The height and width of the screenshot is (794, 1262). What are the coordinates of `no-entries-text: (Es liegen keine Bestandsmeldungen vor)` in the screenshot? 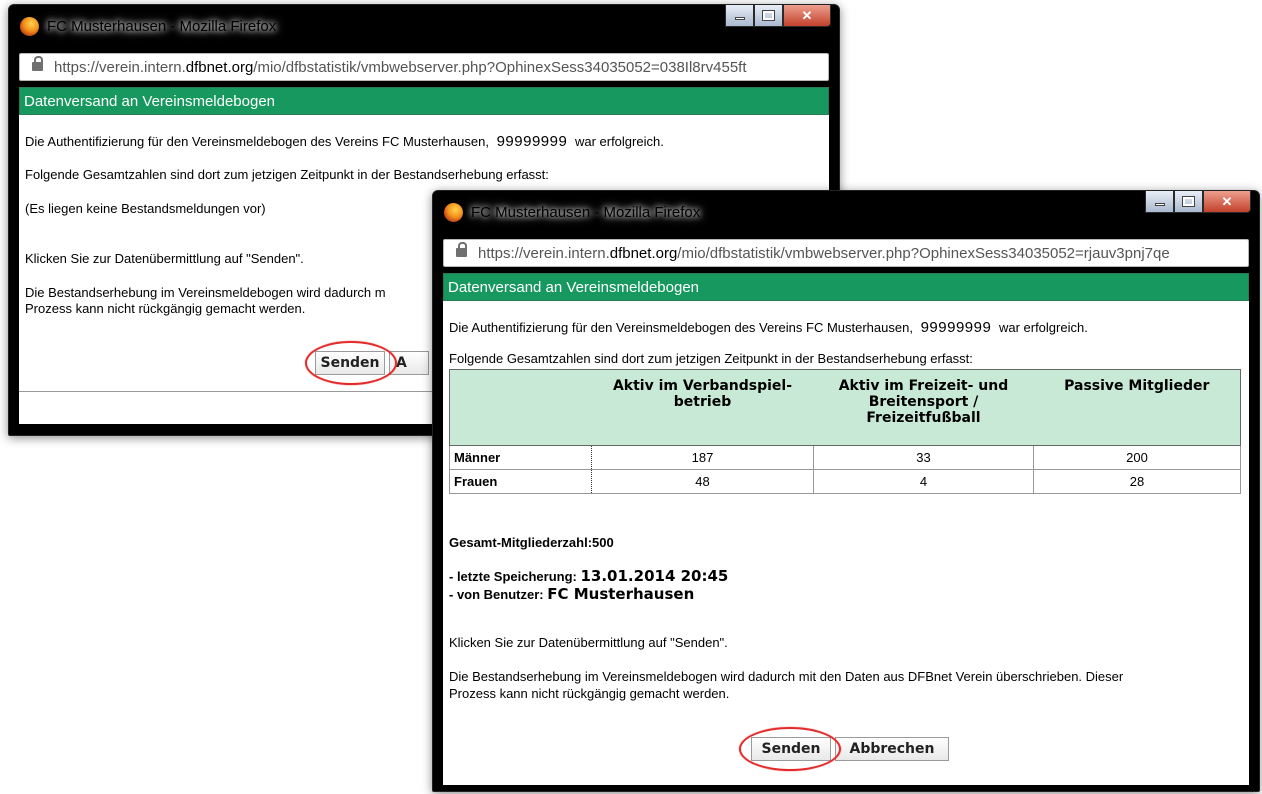 It's located at (145, 208).